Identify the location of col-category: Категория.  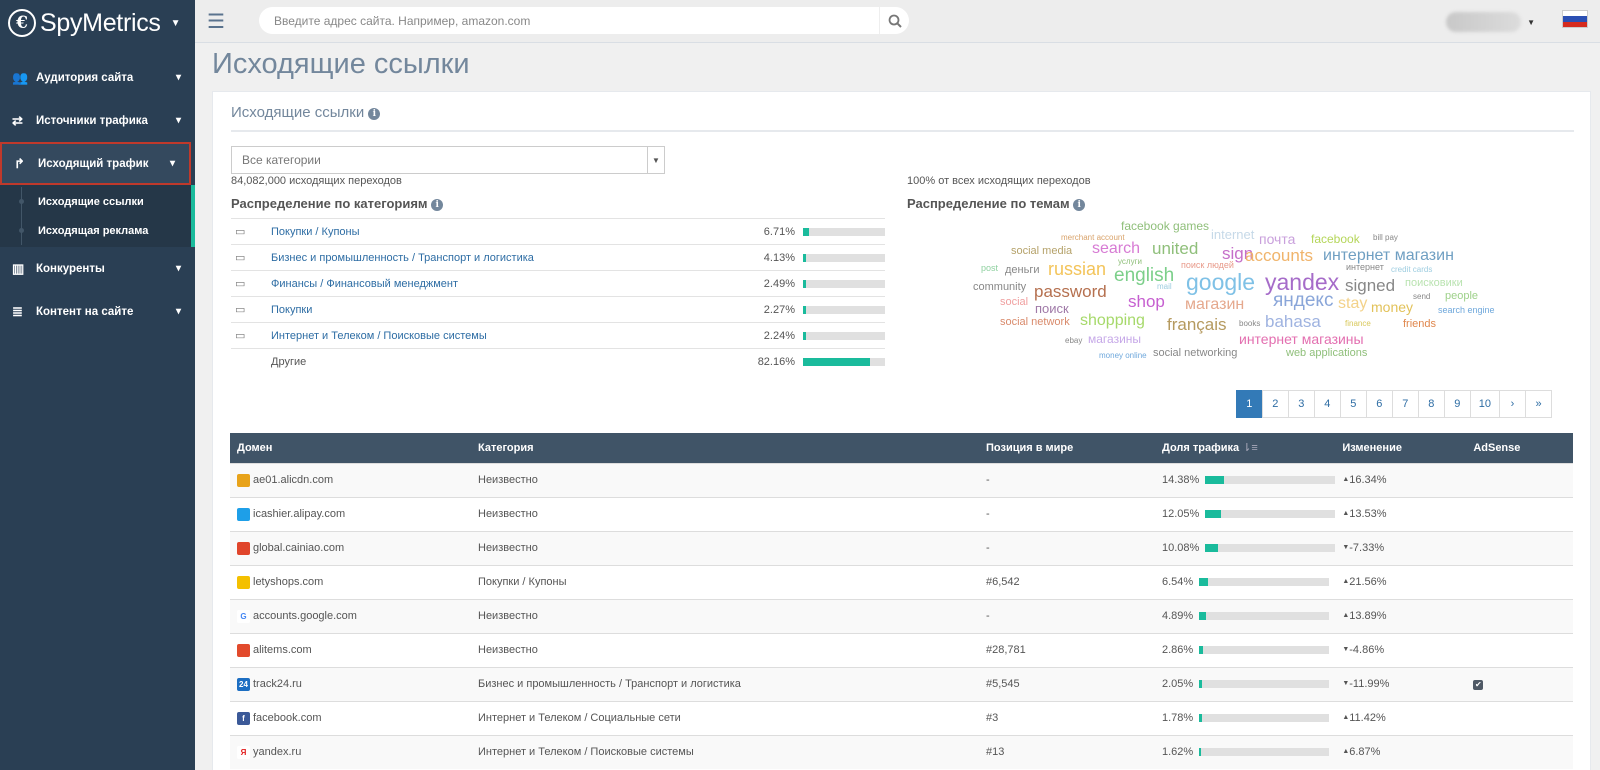
(725, 448).